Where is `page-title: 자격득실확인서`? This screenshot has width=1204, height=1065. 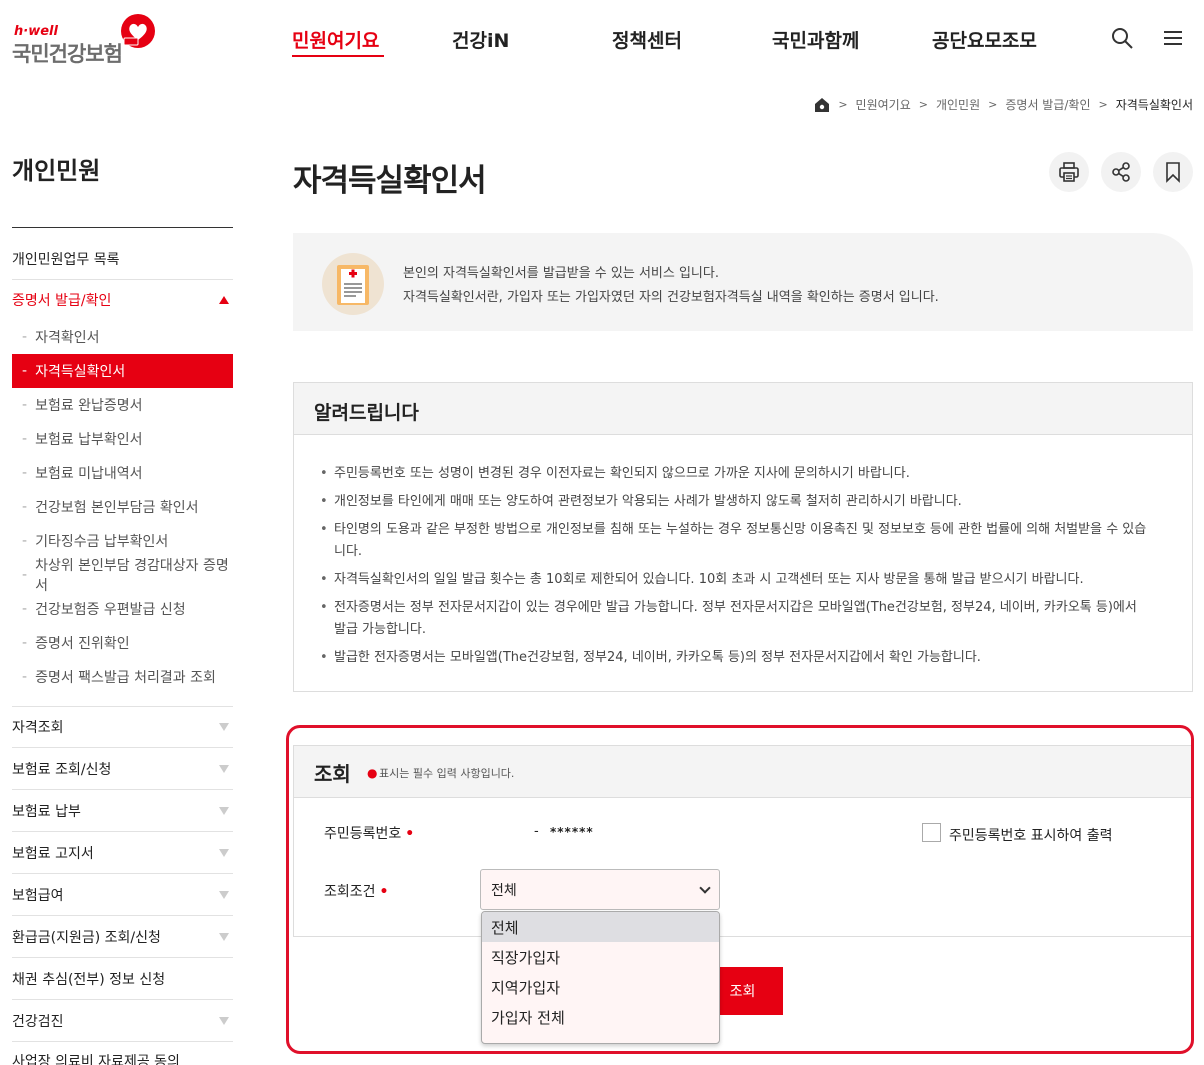 page-title: 자격득실확인서 is located at coordinates (390, 181).